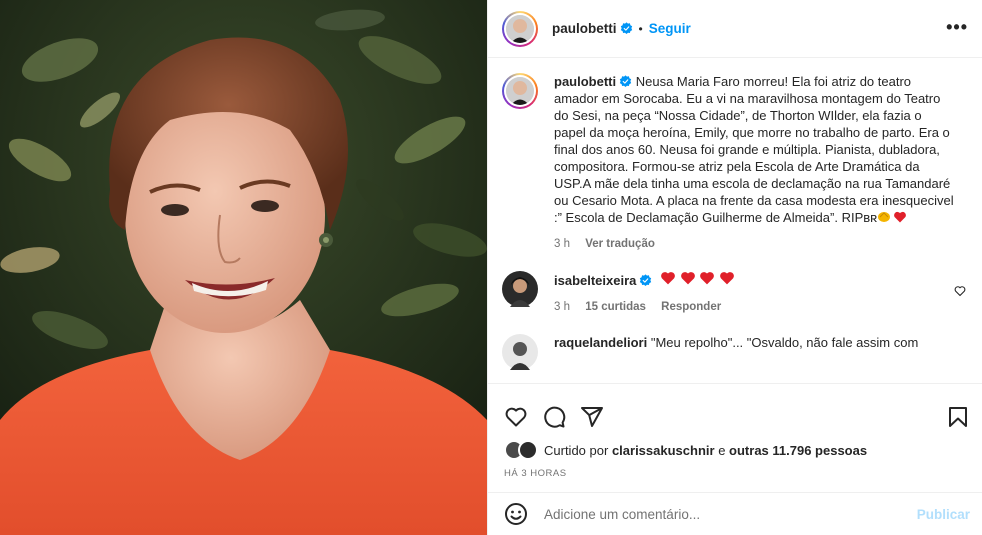 Image resolution: width=982 pixels, height=535 pixels. Describe the element at coordinates (595, 280) in the screenshot. I see `comment-username: isabelteixeira` at that location.